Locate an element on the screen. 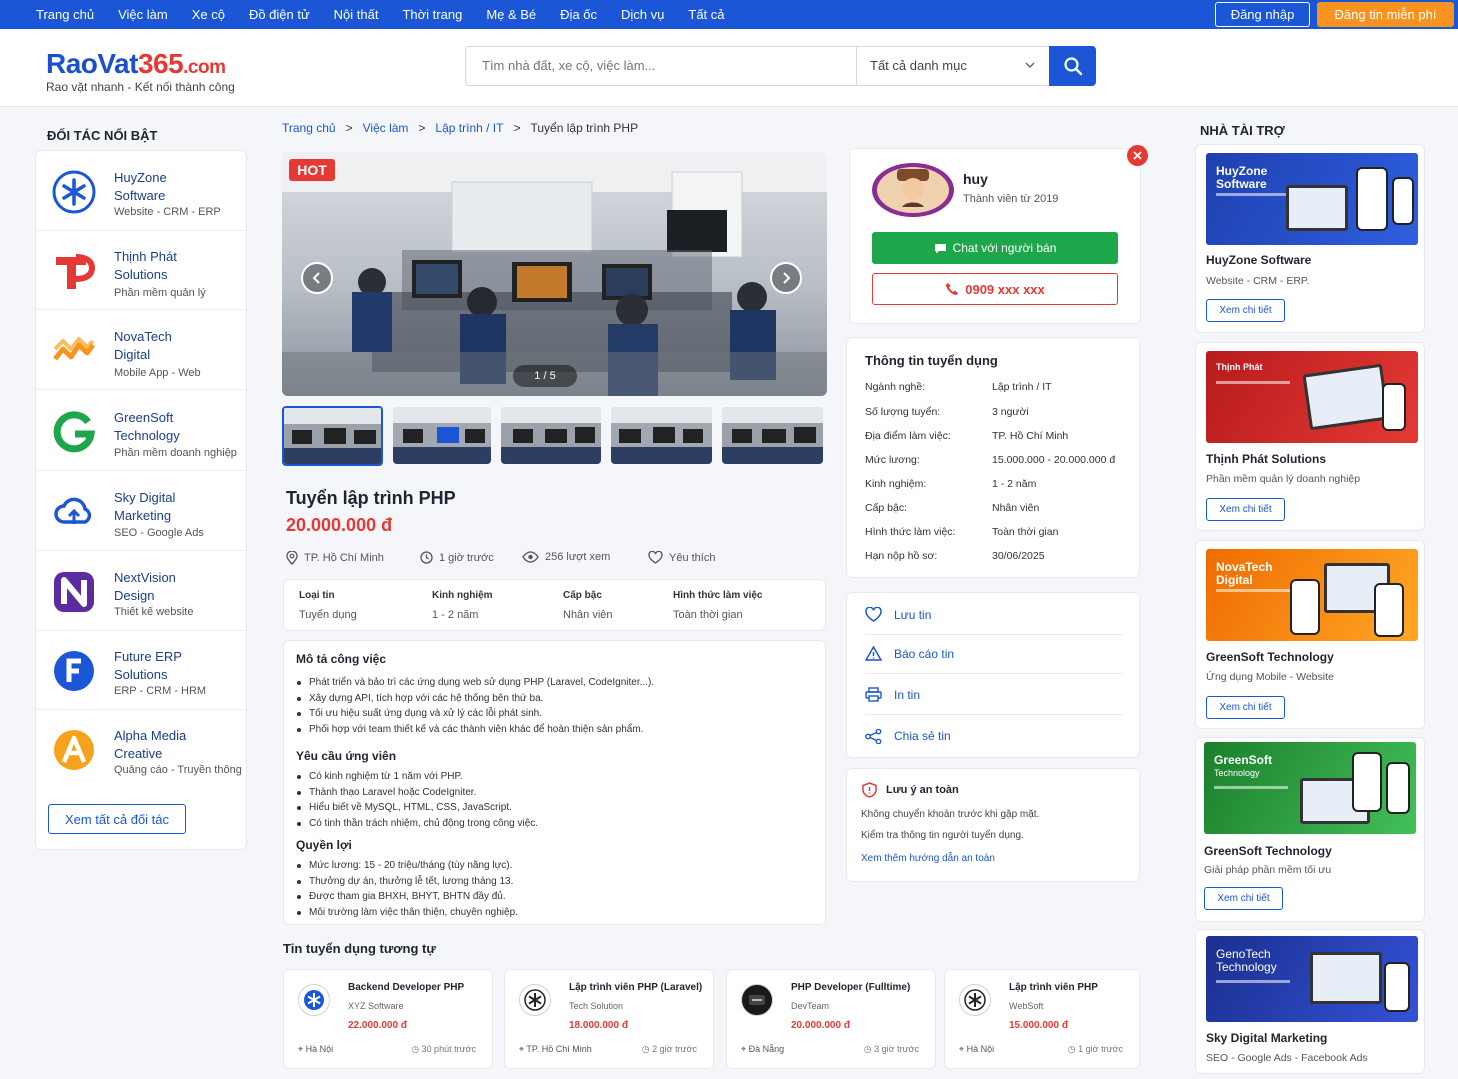  asterisk-logo-icon is located at coordinates (535, 1000).